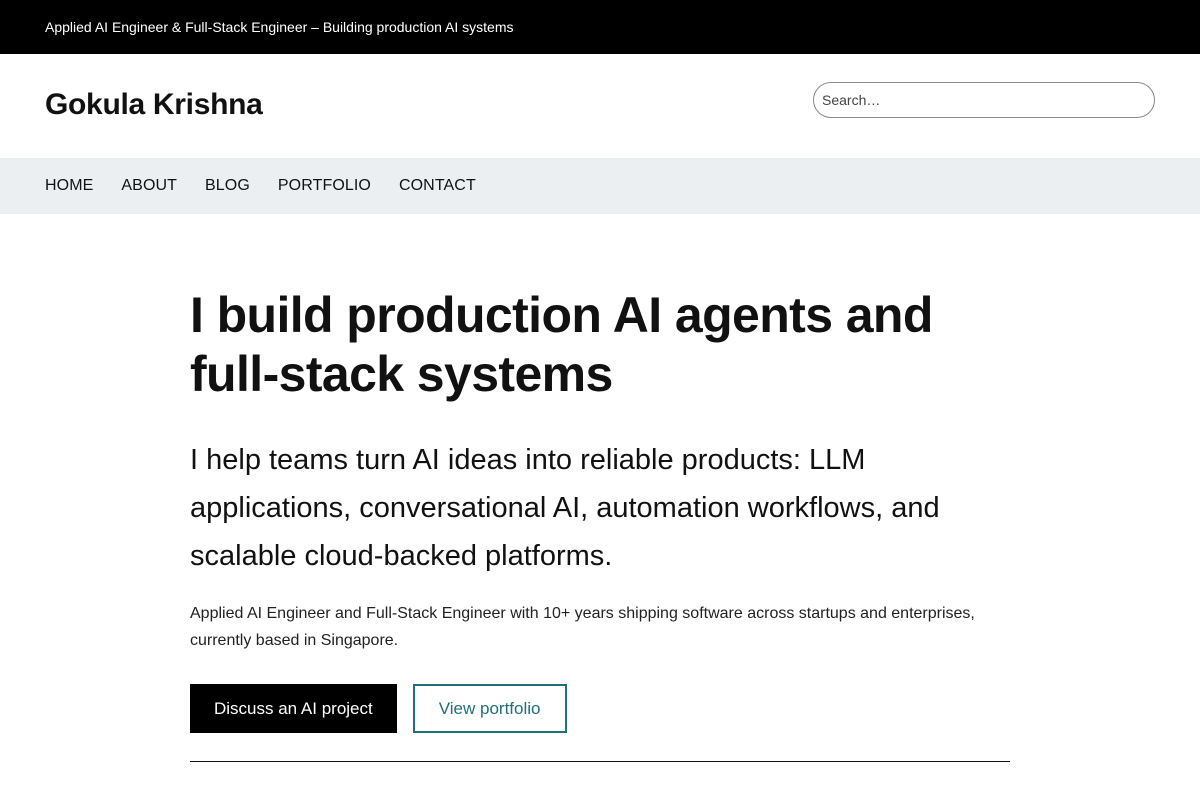 The image size is (1200, 800). I want to click on nav-link-blog: BLOG, so click(227, 185).